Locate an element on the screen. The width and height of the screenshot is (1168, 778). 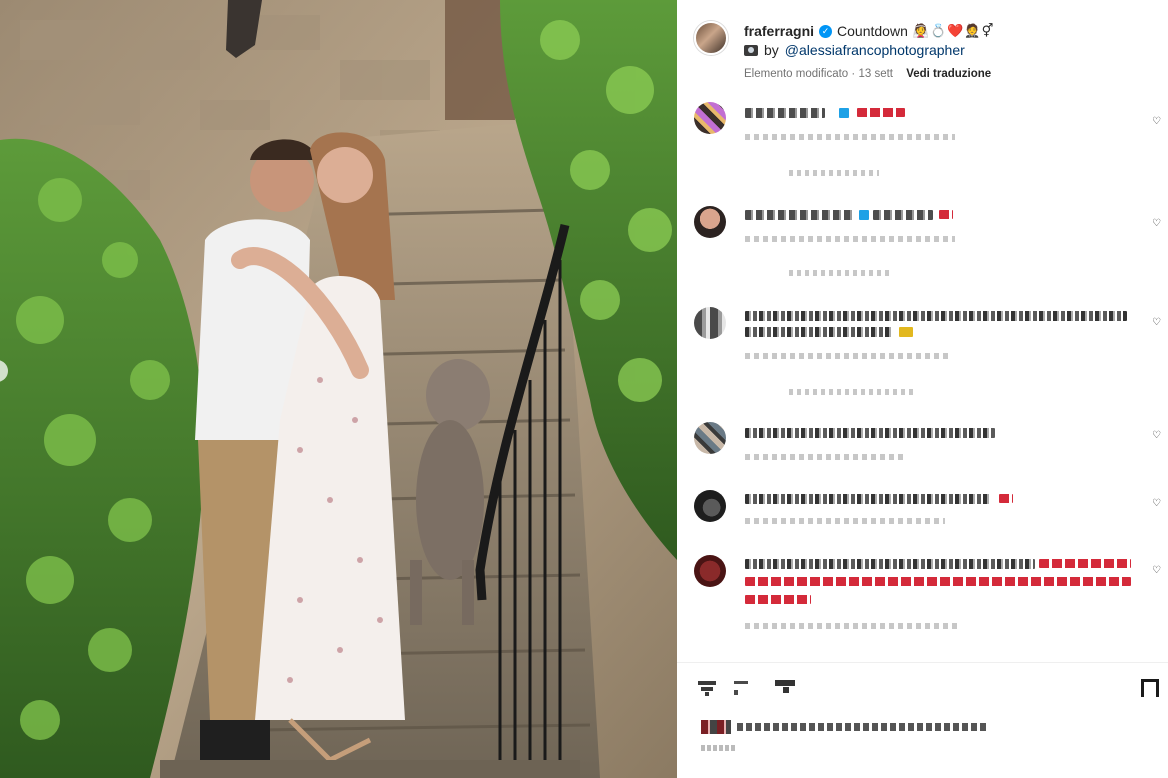
liked-by-text-pixelated is located at coordinates (862, 727).